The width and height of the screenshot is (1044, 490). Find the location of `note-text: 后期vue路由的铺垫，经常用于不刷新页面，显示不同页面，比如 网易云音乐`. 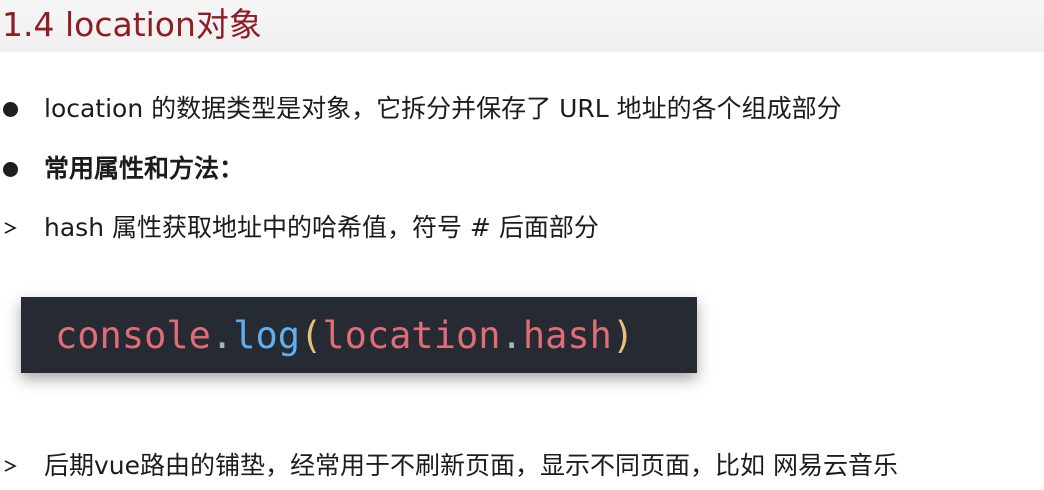

note-text: 后期vue路由的铺垫，经常用于不刷新页面，显示不同页面，比如 网易云音乐 is located at coordinates (471, 465).